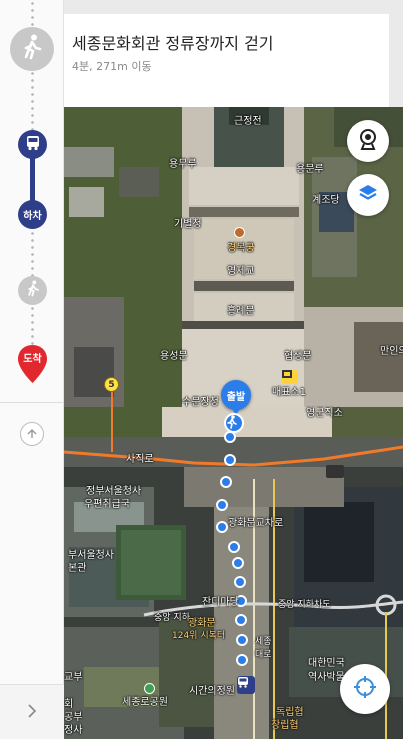 The width and height of the screenshot is (403, 739). Describe the element at coordinates (73, 730) in the screenshot. I see `map-label: 정사` at that location.